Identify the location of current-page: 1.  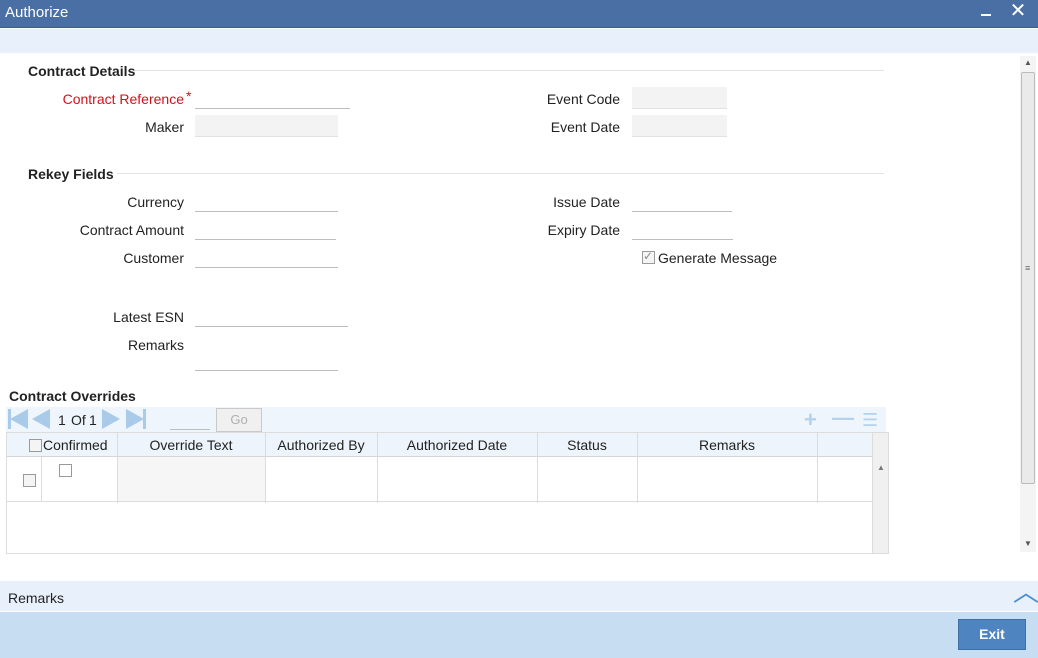
(62, 420).